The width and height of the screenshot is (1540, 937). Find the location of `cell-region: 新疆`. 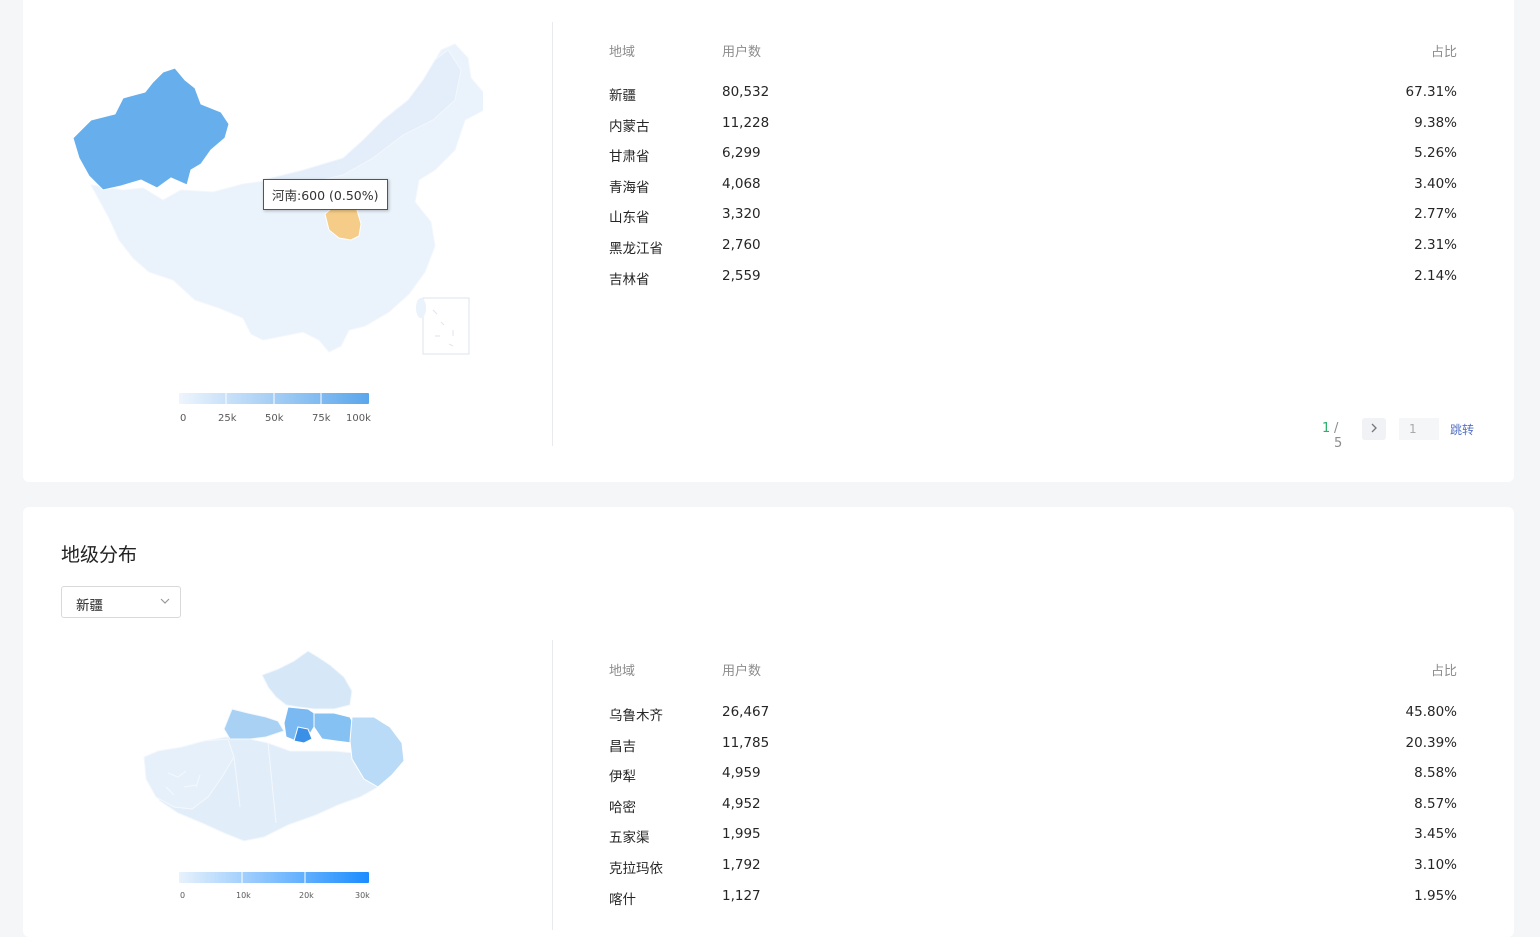

cell-region: 新疆 is located at coordinates (622, 96).